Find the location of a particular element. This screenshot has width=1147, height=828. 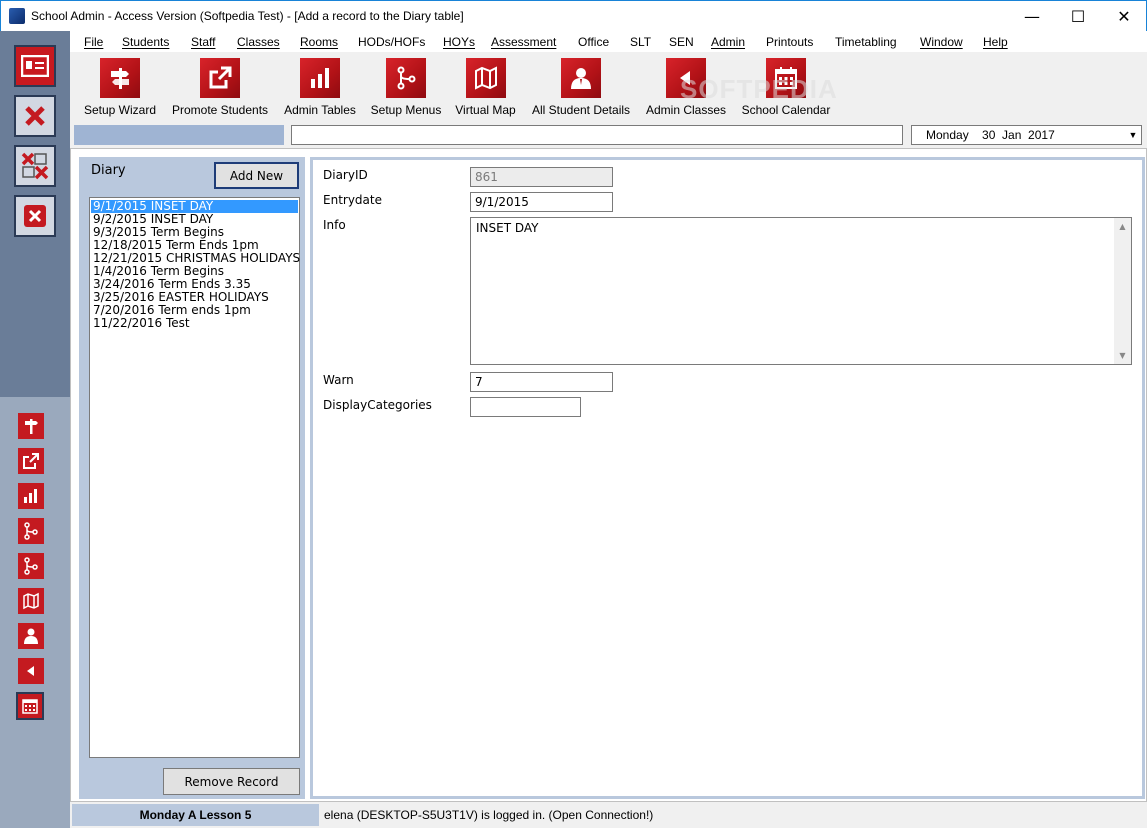

entrydate-field: 9/1/2015 is located at coordinates (541, 202).